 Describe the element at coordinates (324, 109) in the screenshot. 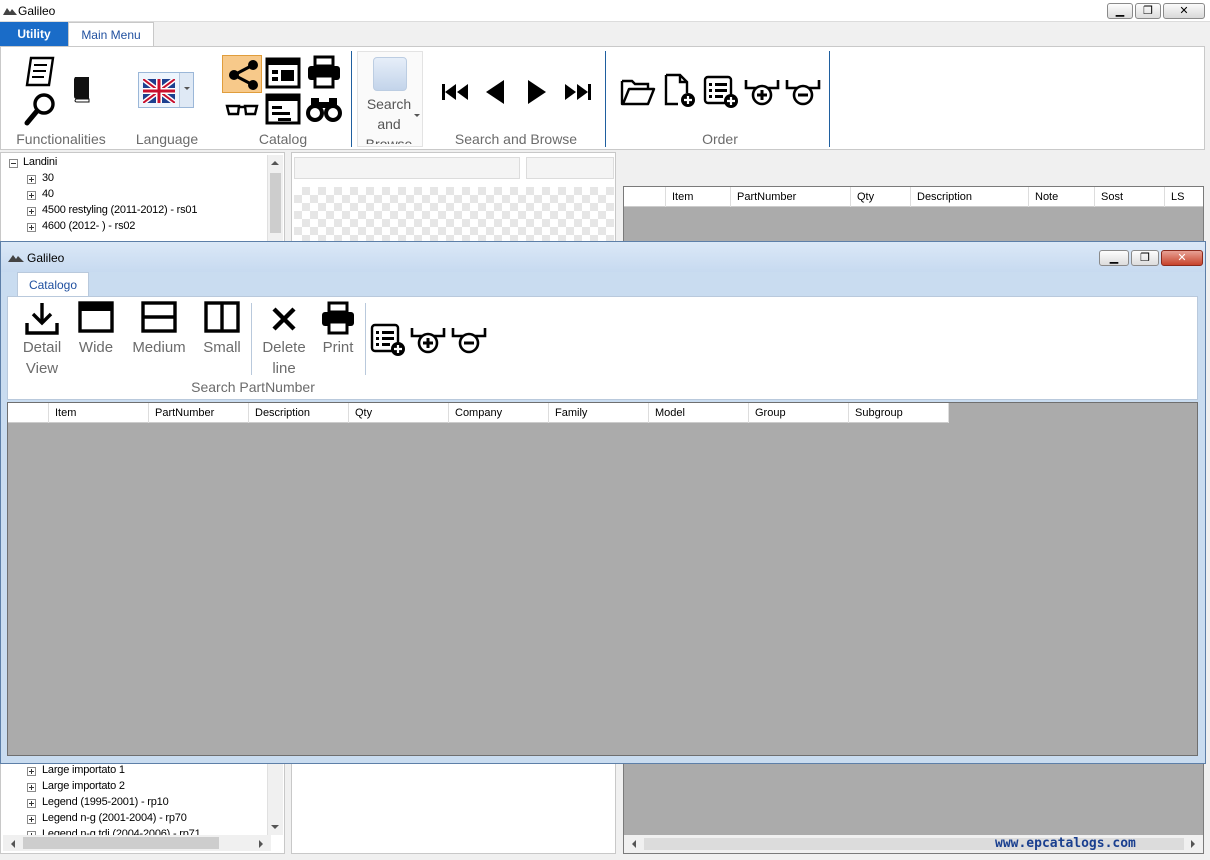

I see `binoculars-icon` at that location.